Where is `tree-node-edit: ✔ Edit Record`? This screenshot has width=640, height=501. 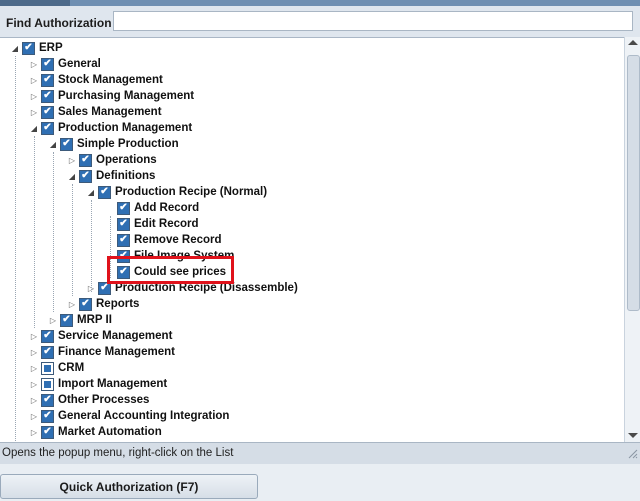
tree-node-edit: ✔ Edit Record is located at coordinates (152, 224).